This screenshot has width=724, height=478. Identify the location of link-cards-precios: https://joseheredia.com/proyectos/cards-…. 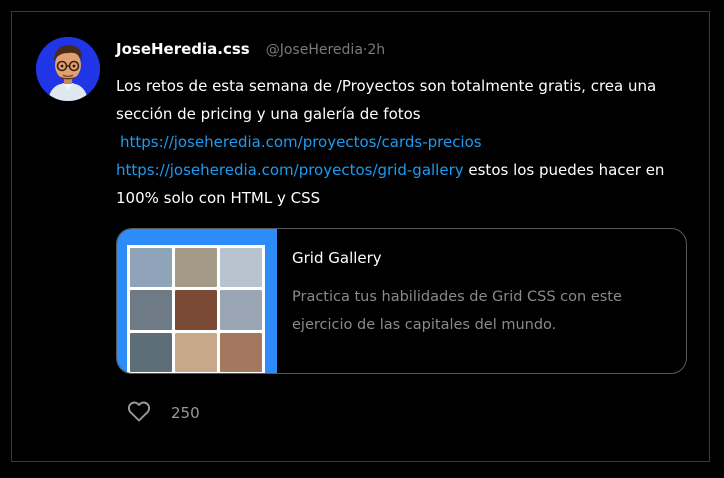
(301, 142).